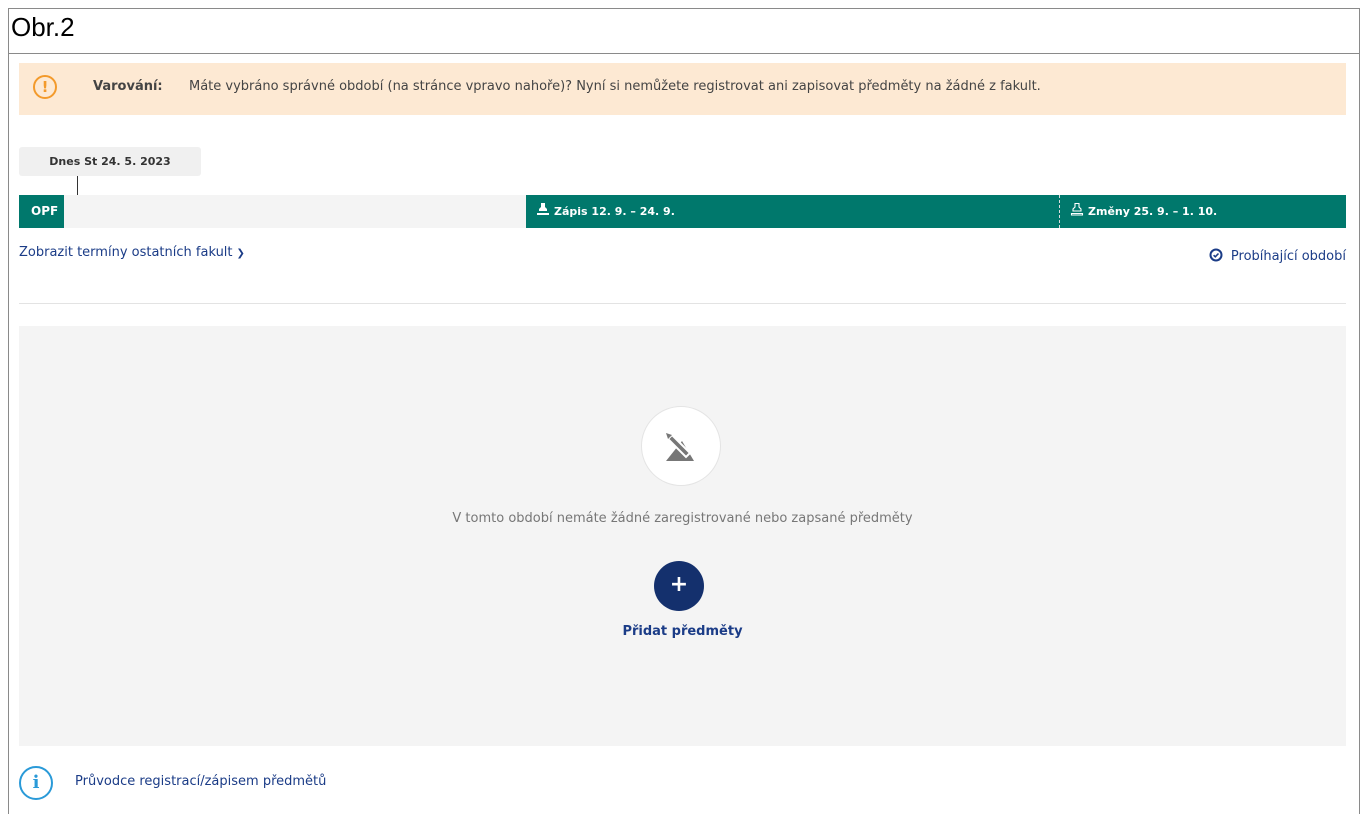  Describe the element at coordinates (45, 87) in the screenshot. I see `exclamation-icon: !` at that location.